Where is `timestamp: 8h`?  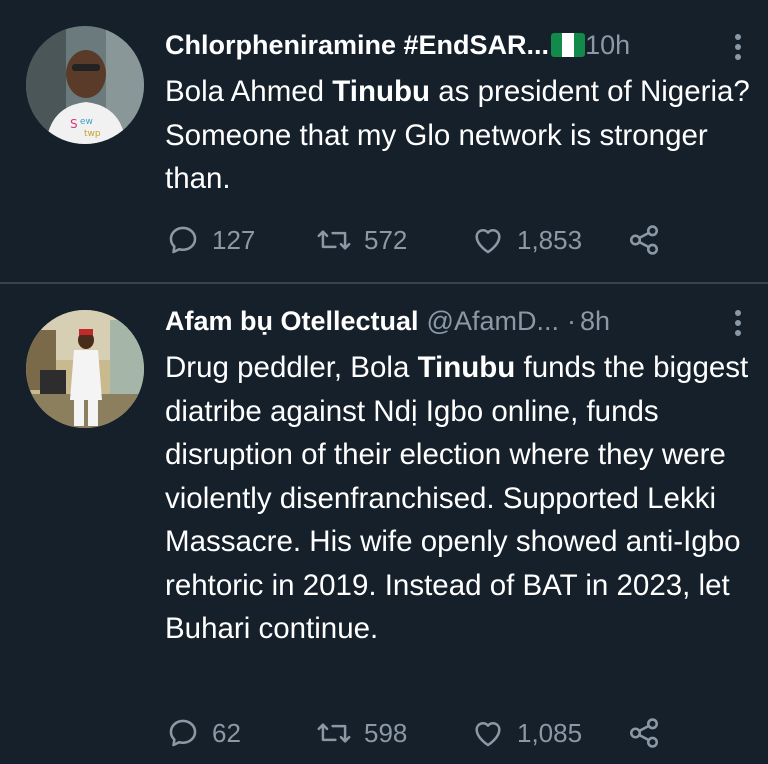 timestamp: 8h is located at coordinates (595, 321).